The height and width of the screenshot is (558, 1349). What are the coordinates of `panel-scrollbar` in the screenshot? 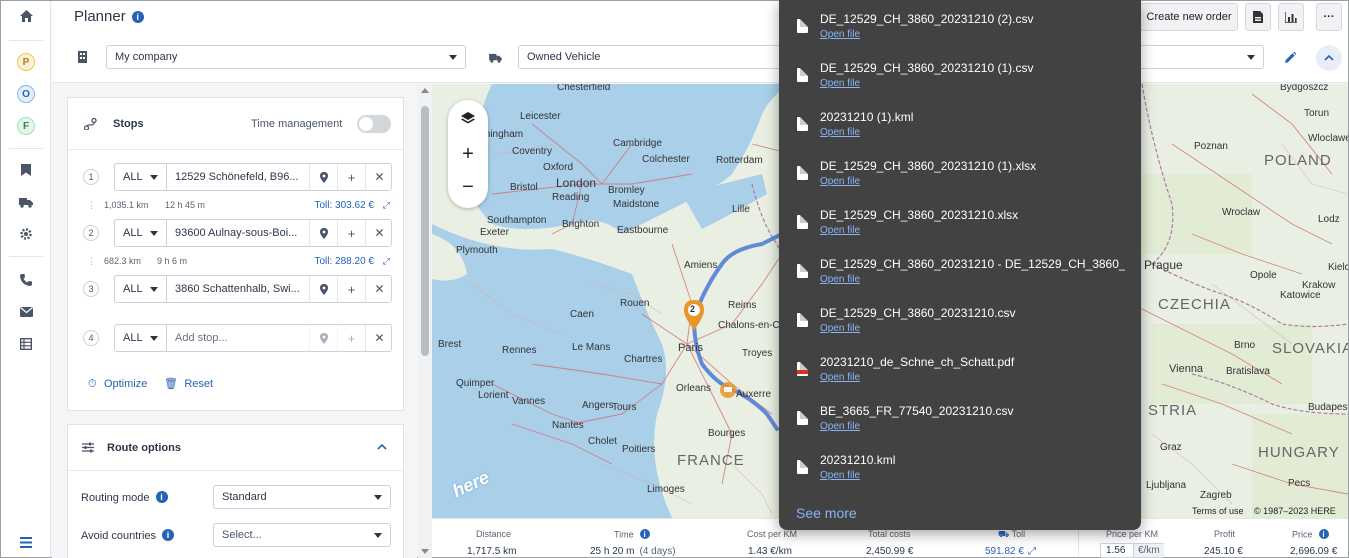 It's located at (425, 321).